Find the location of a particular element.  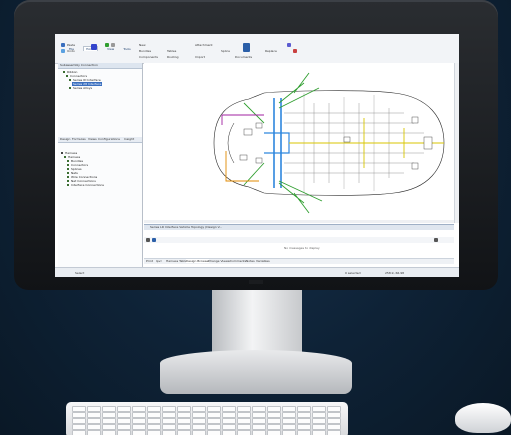

status-mode: Select is located at coordinates (80, 273).